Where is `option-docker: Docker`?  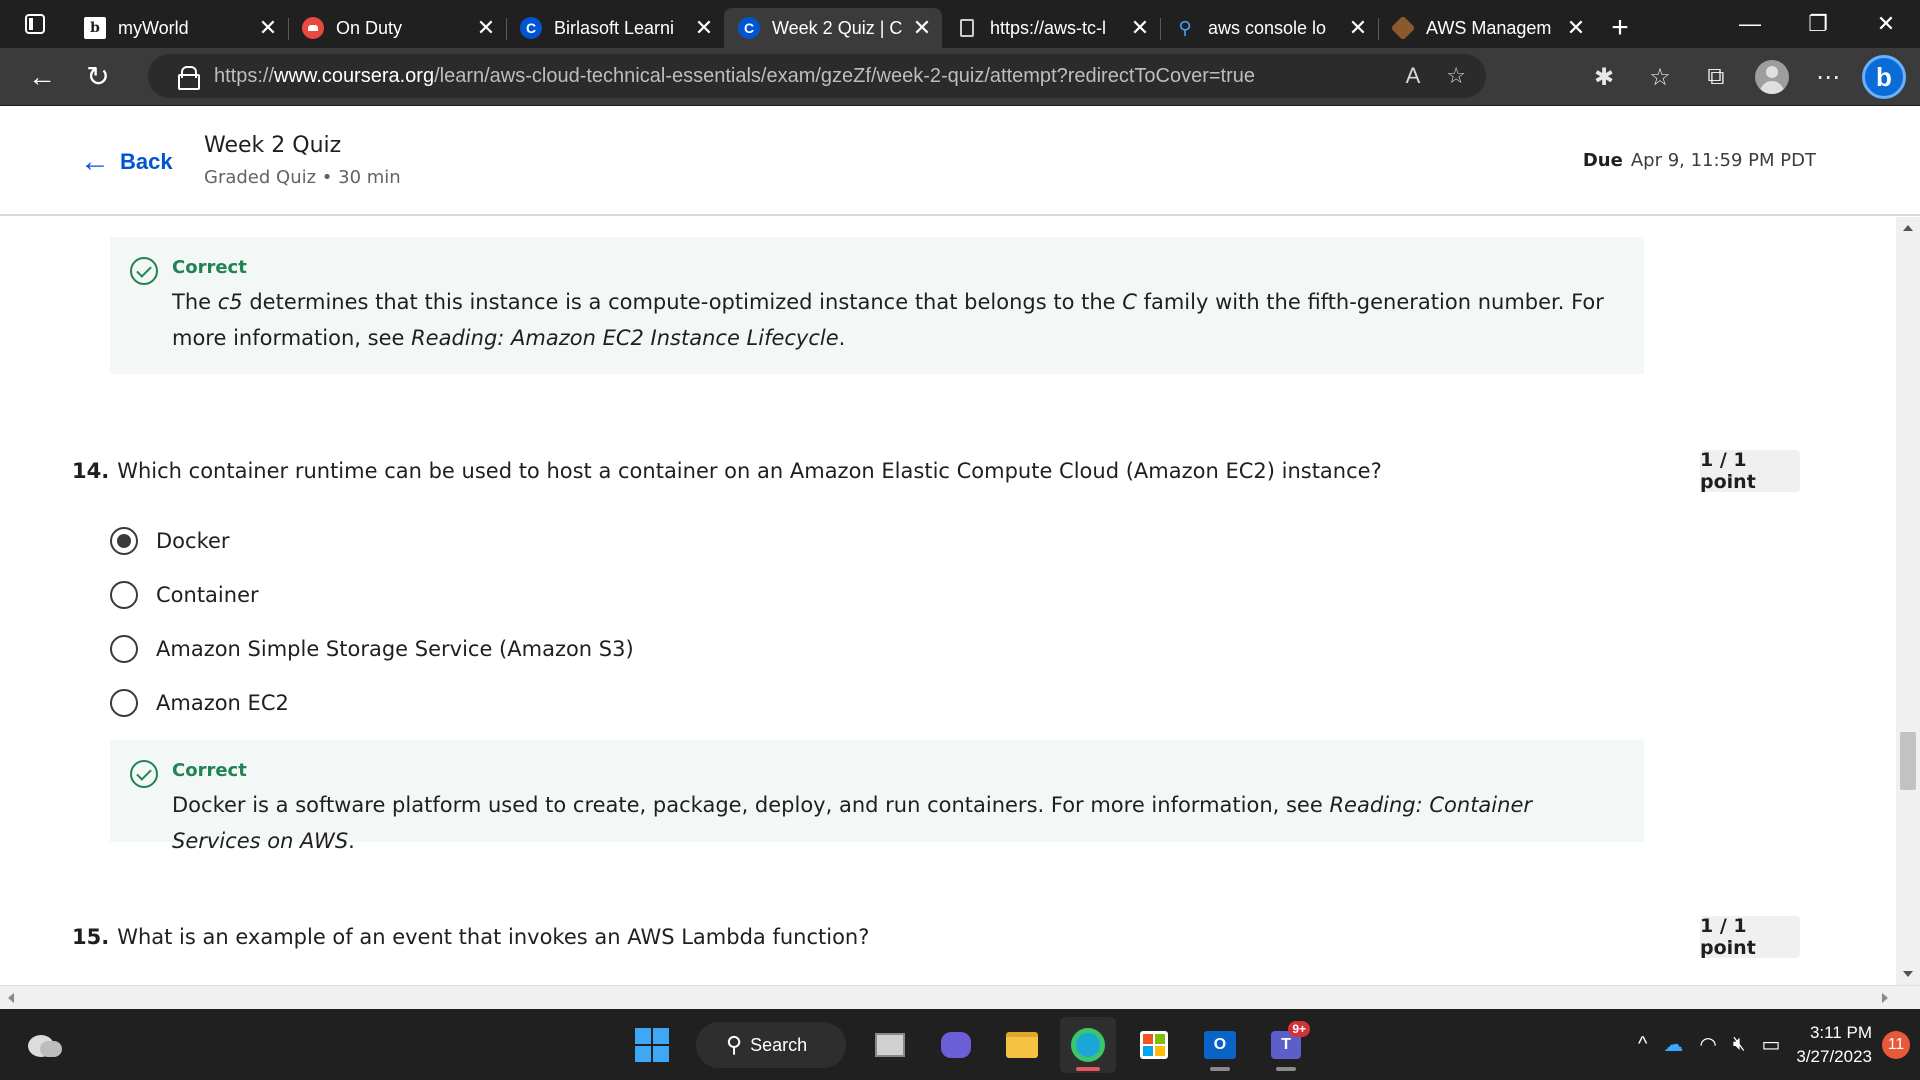 option-docker: Docker is located at coordinates (170, 541).